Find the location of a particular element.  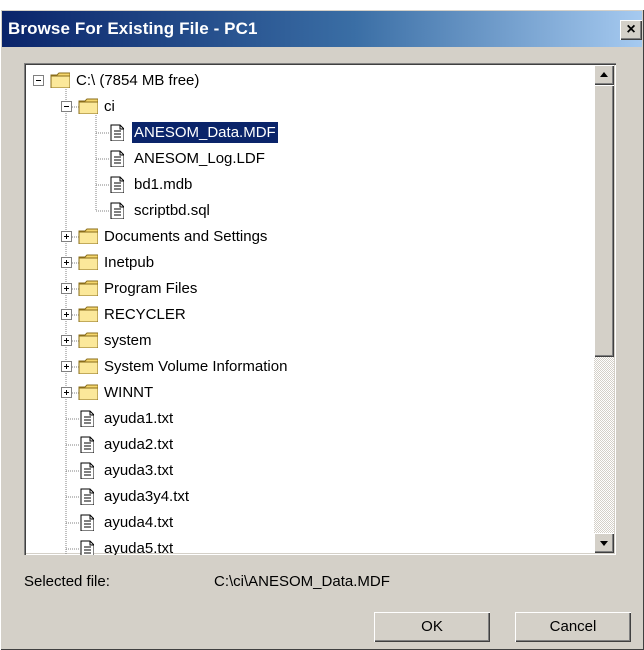

tree-file-item: ayuda5.txt is located at coordinates (309, 546).